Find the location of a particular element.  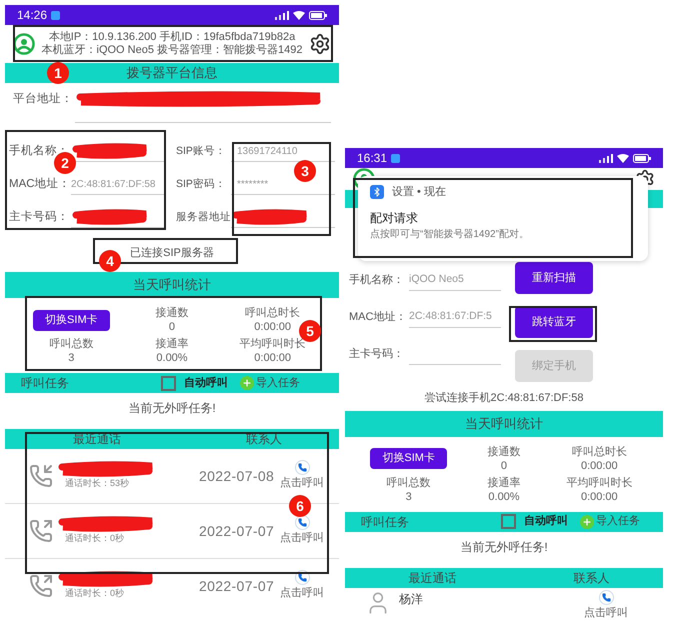

connection-status: 已连接SIP服务器 is located at coordinates (172, 253).